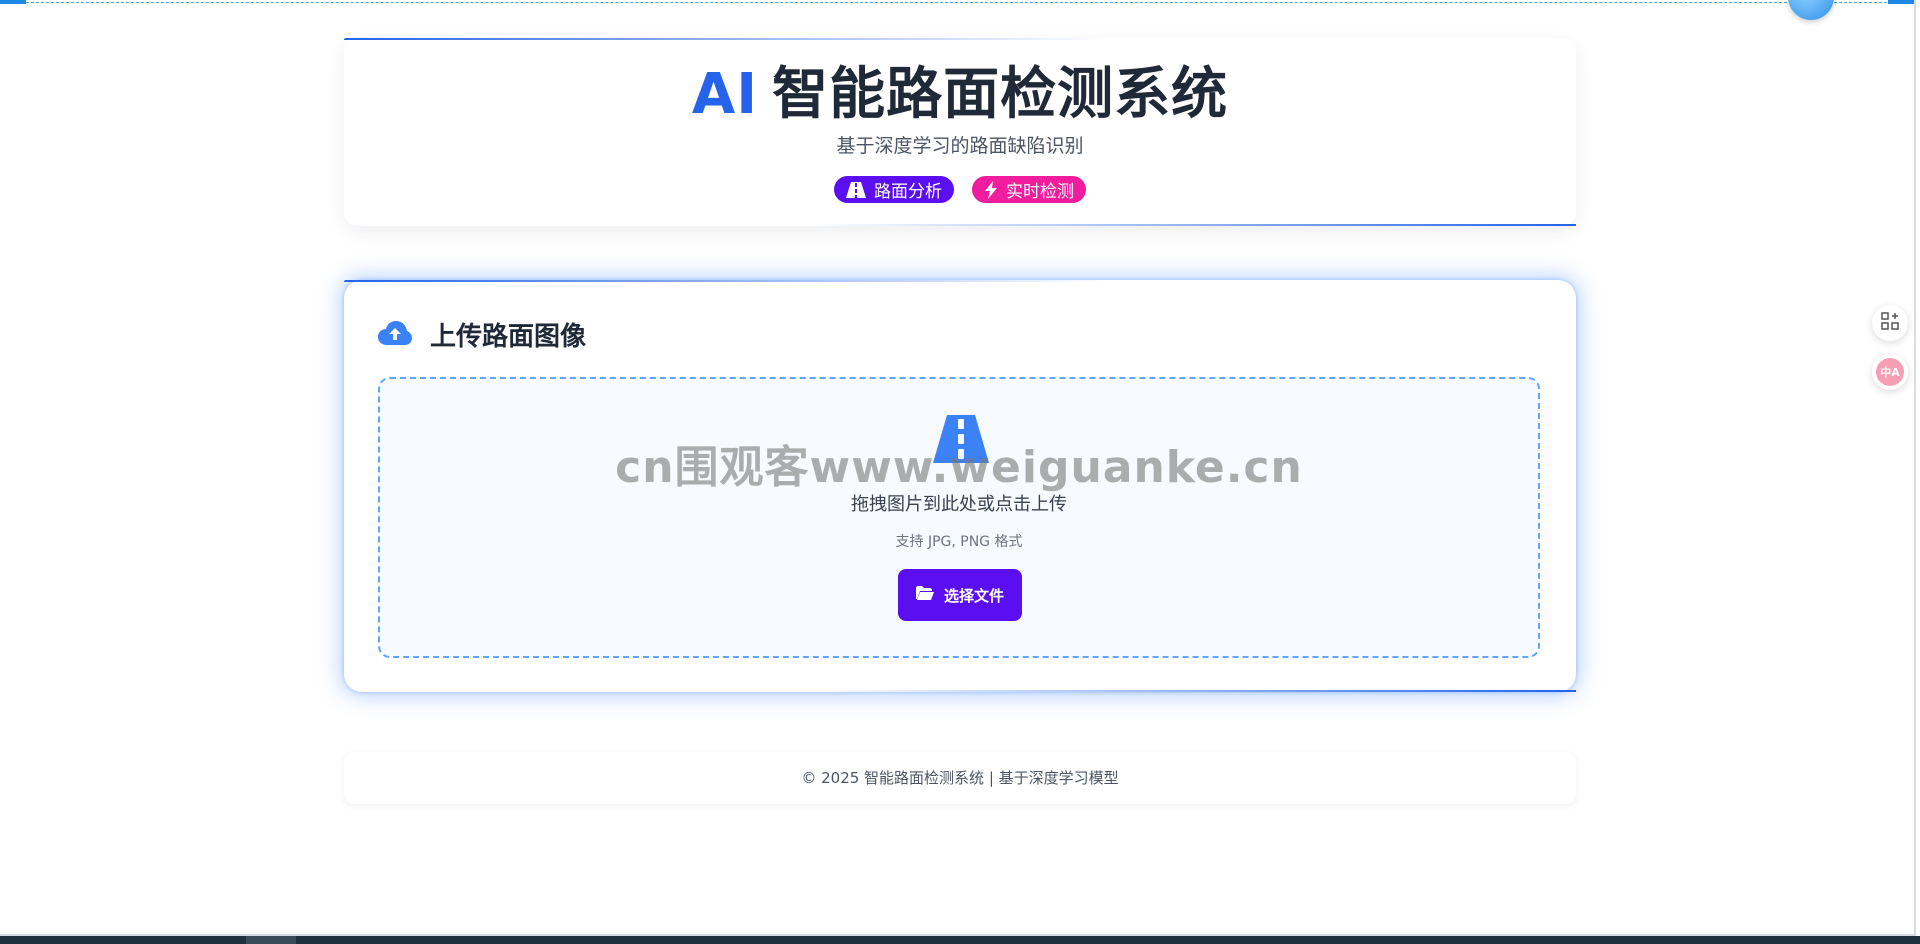 The image size is (1920, 944). Describe the element at coordinates (508, 337) in the screenshot. I see `upload-section-title: 上传路面图像` at that location.